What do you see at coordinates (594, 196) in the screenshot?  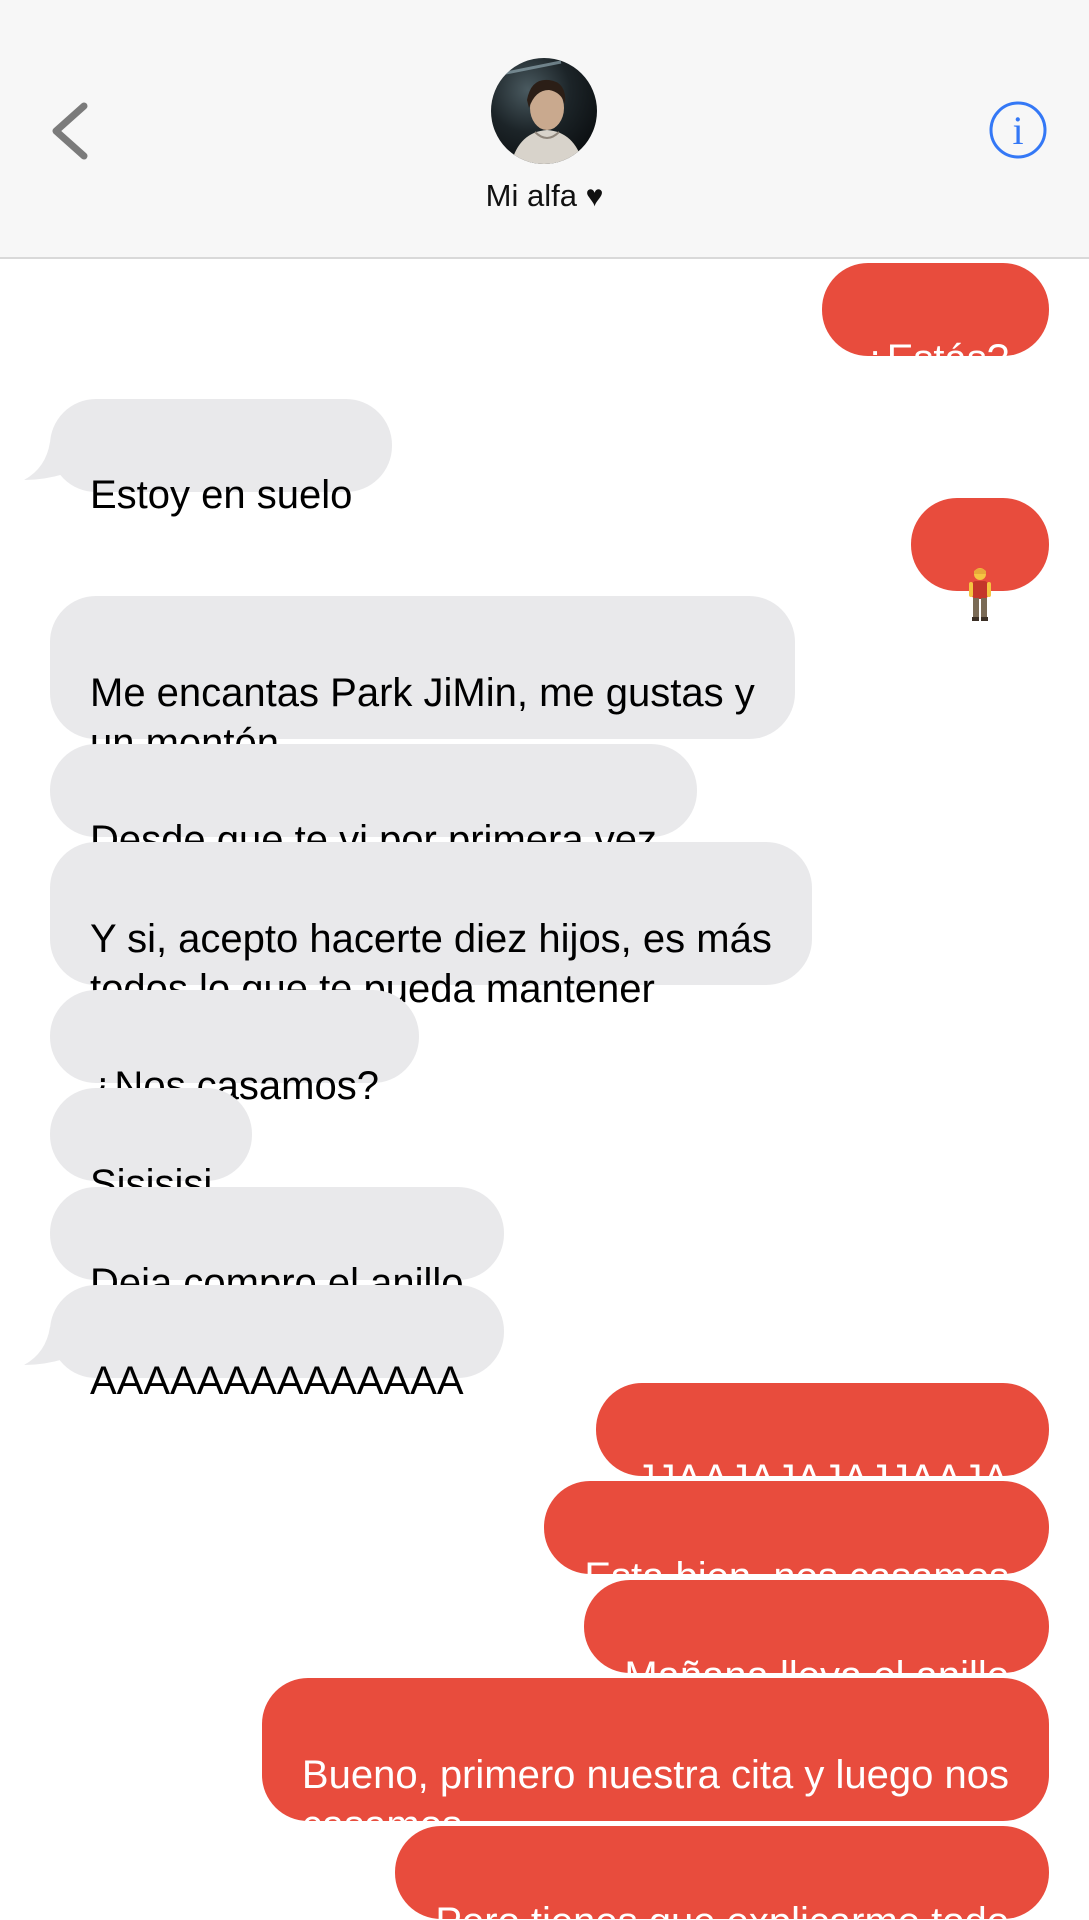 I see `heart-icon: ♥` at bounding box center [594, 196].